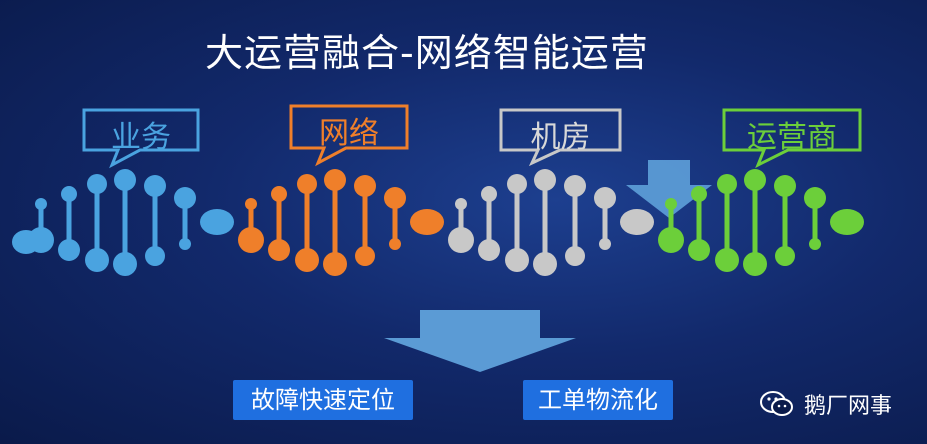 This screenshot has height=444, width=927. I want to click on dna-segment-business, so click(131, 222).